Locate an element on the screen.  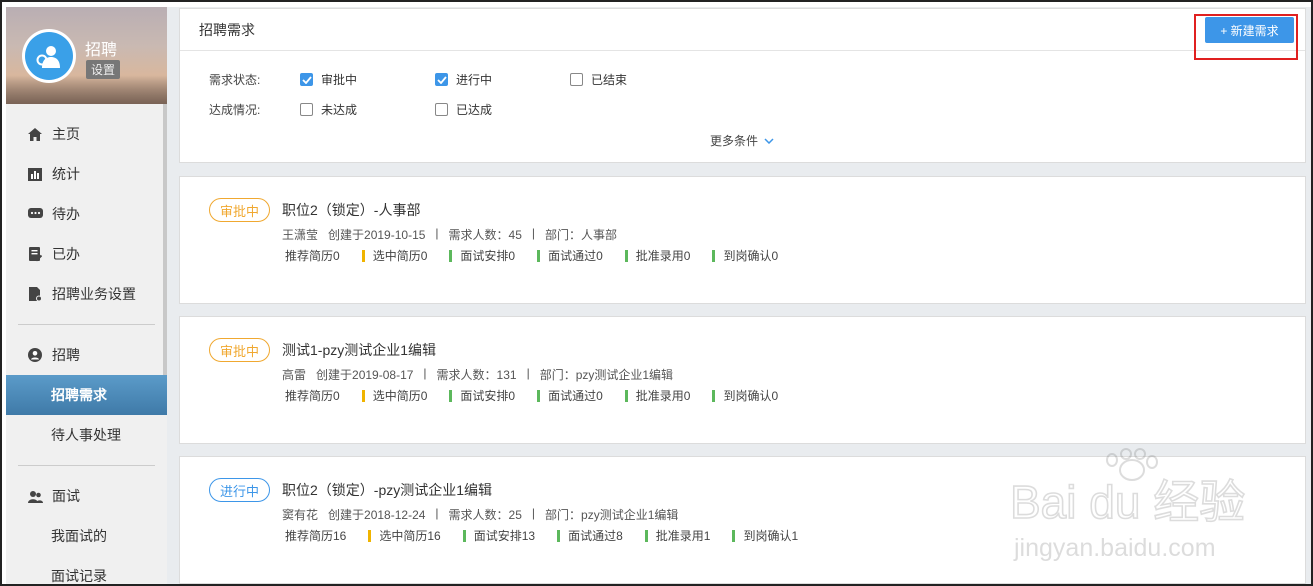
sidebar-item-interview: 面试 is located at coordinates (83, 496).